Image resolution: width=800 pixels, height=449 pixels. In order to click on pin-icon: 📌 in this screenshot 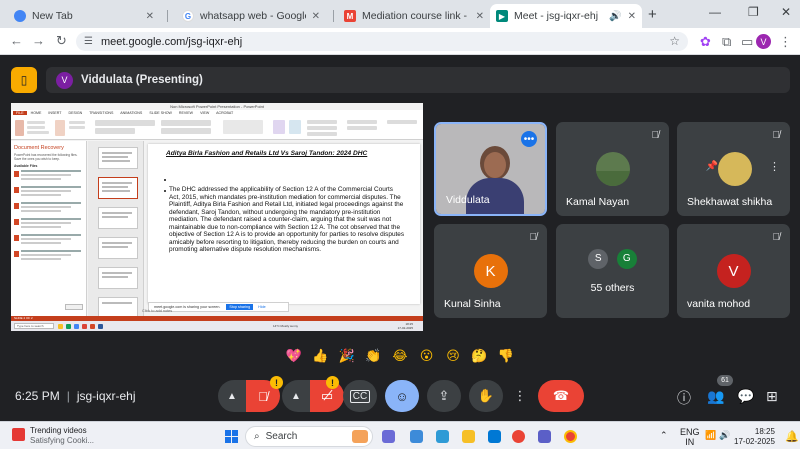, I will do `click(712, 166)`.